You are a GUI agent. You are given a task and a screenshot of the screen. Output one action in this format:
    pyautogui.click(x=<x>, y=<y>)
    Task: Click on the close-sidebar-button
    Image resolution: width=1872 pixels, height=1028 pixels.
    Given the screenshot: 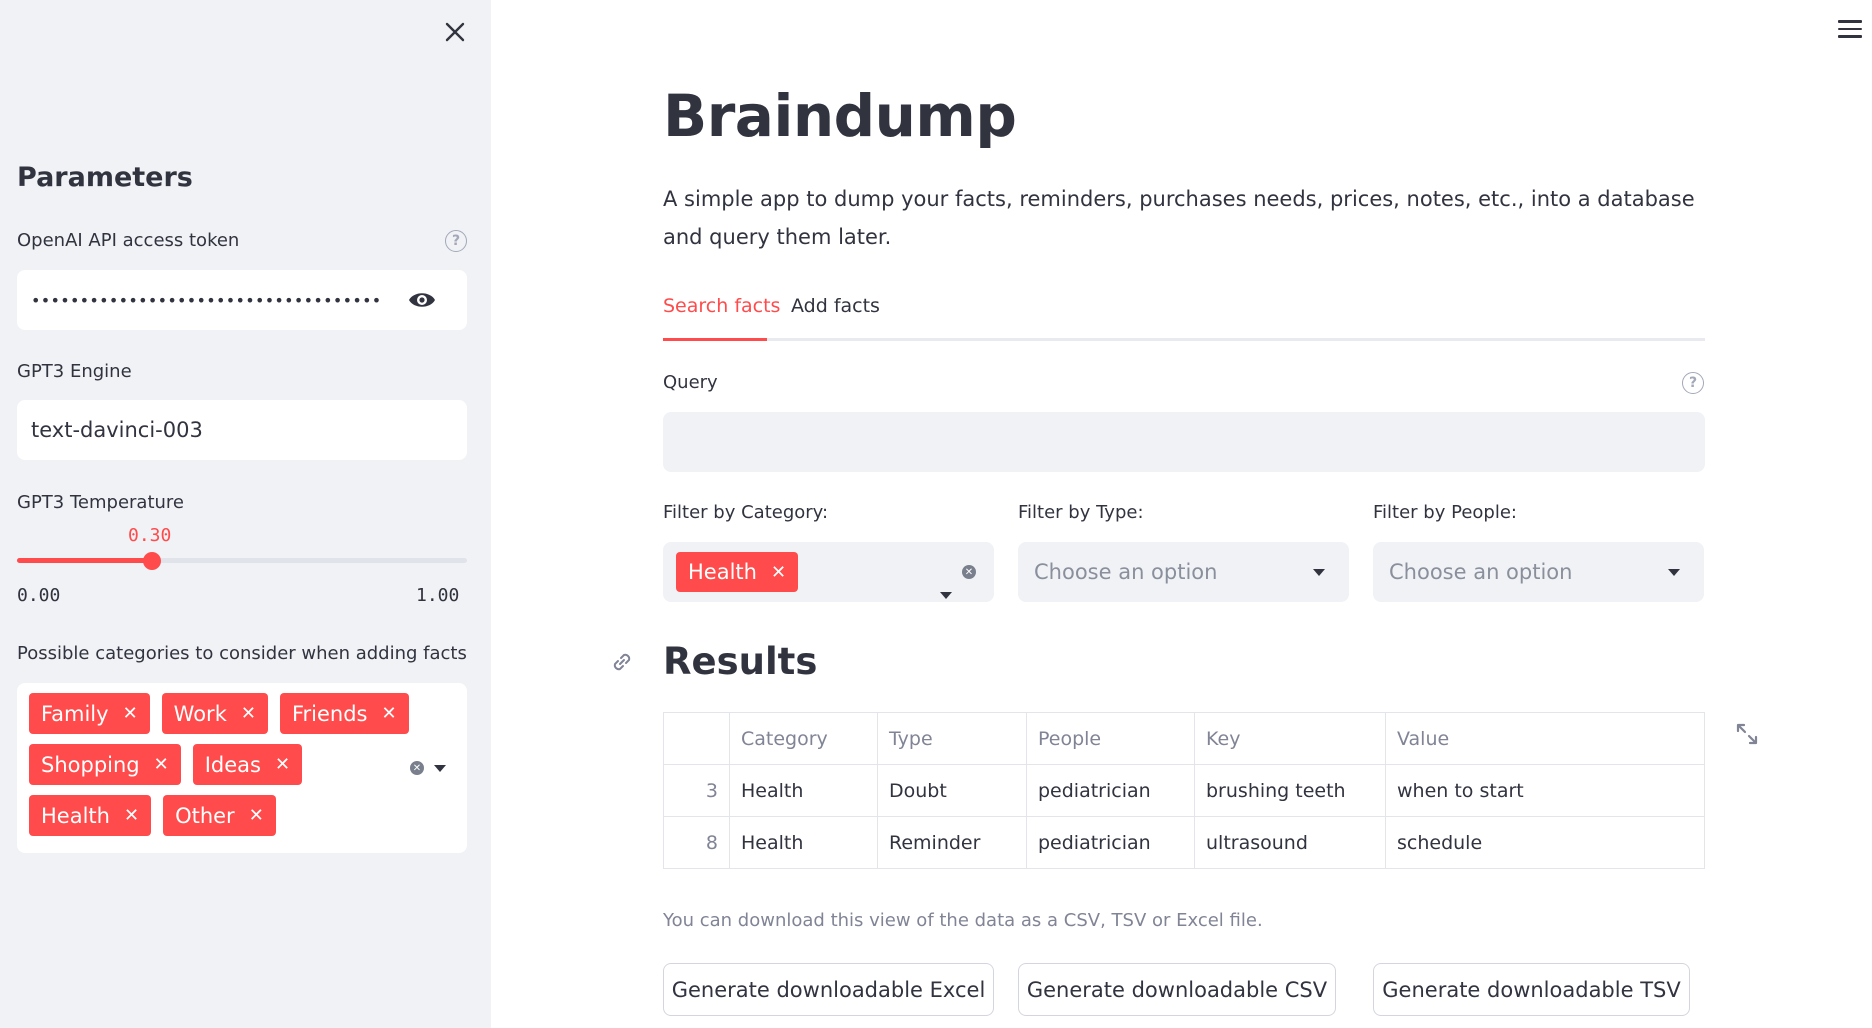 What is the action you would take?
    pyautogui.click(x=455, y=32)
    